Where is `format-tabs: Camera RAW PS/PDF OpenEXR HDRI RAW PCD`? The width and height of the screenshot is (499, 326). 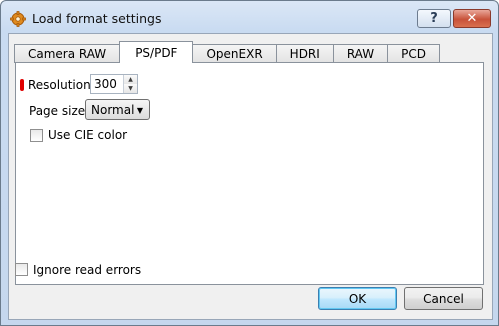
format-tabs: Camera RAW PS/PDF OpenEXR HDRI RAW PCD is located at coordinates (227, 52).